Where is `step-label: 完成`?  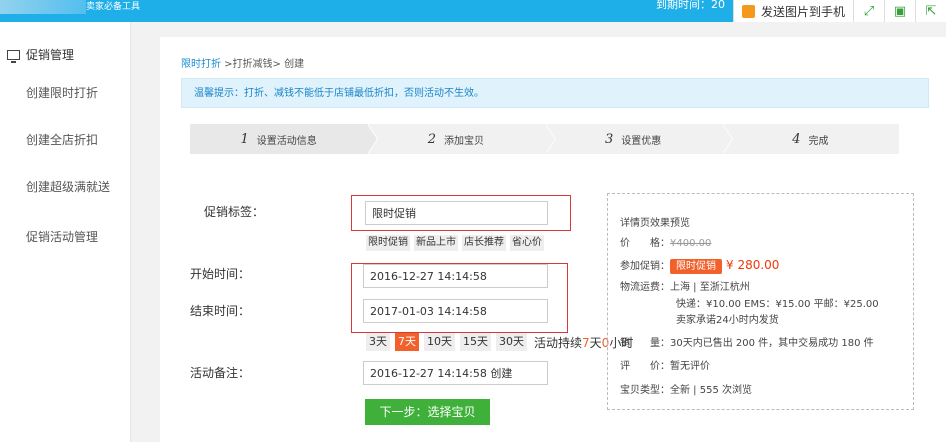 step-label: 完成 is located at coordinates (818, 141).